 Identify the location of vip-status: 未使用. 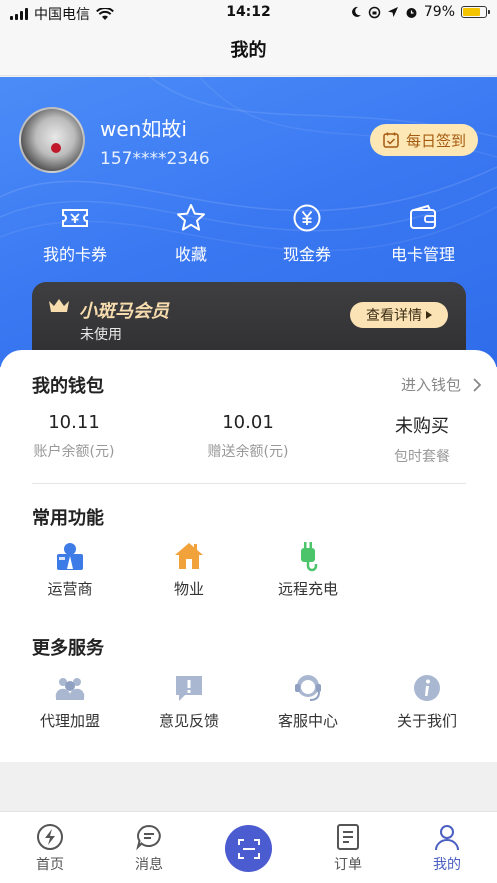
(101, 335).